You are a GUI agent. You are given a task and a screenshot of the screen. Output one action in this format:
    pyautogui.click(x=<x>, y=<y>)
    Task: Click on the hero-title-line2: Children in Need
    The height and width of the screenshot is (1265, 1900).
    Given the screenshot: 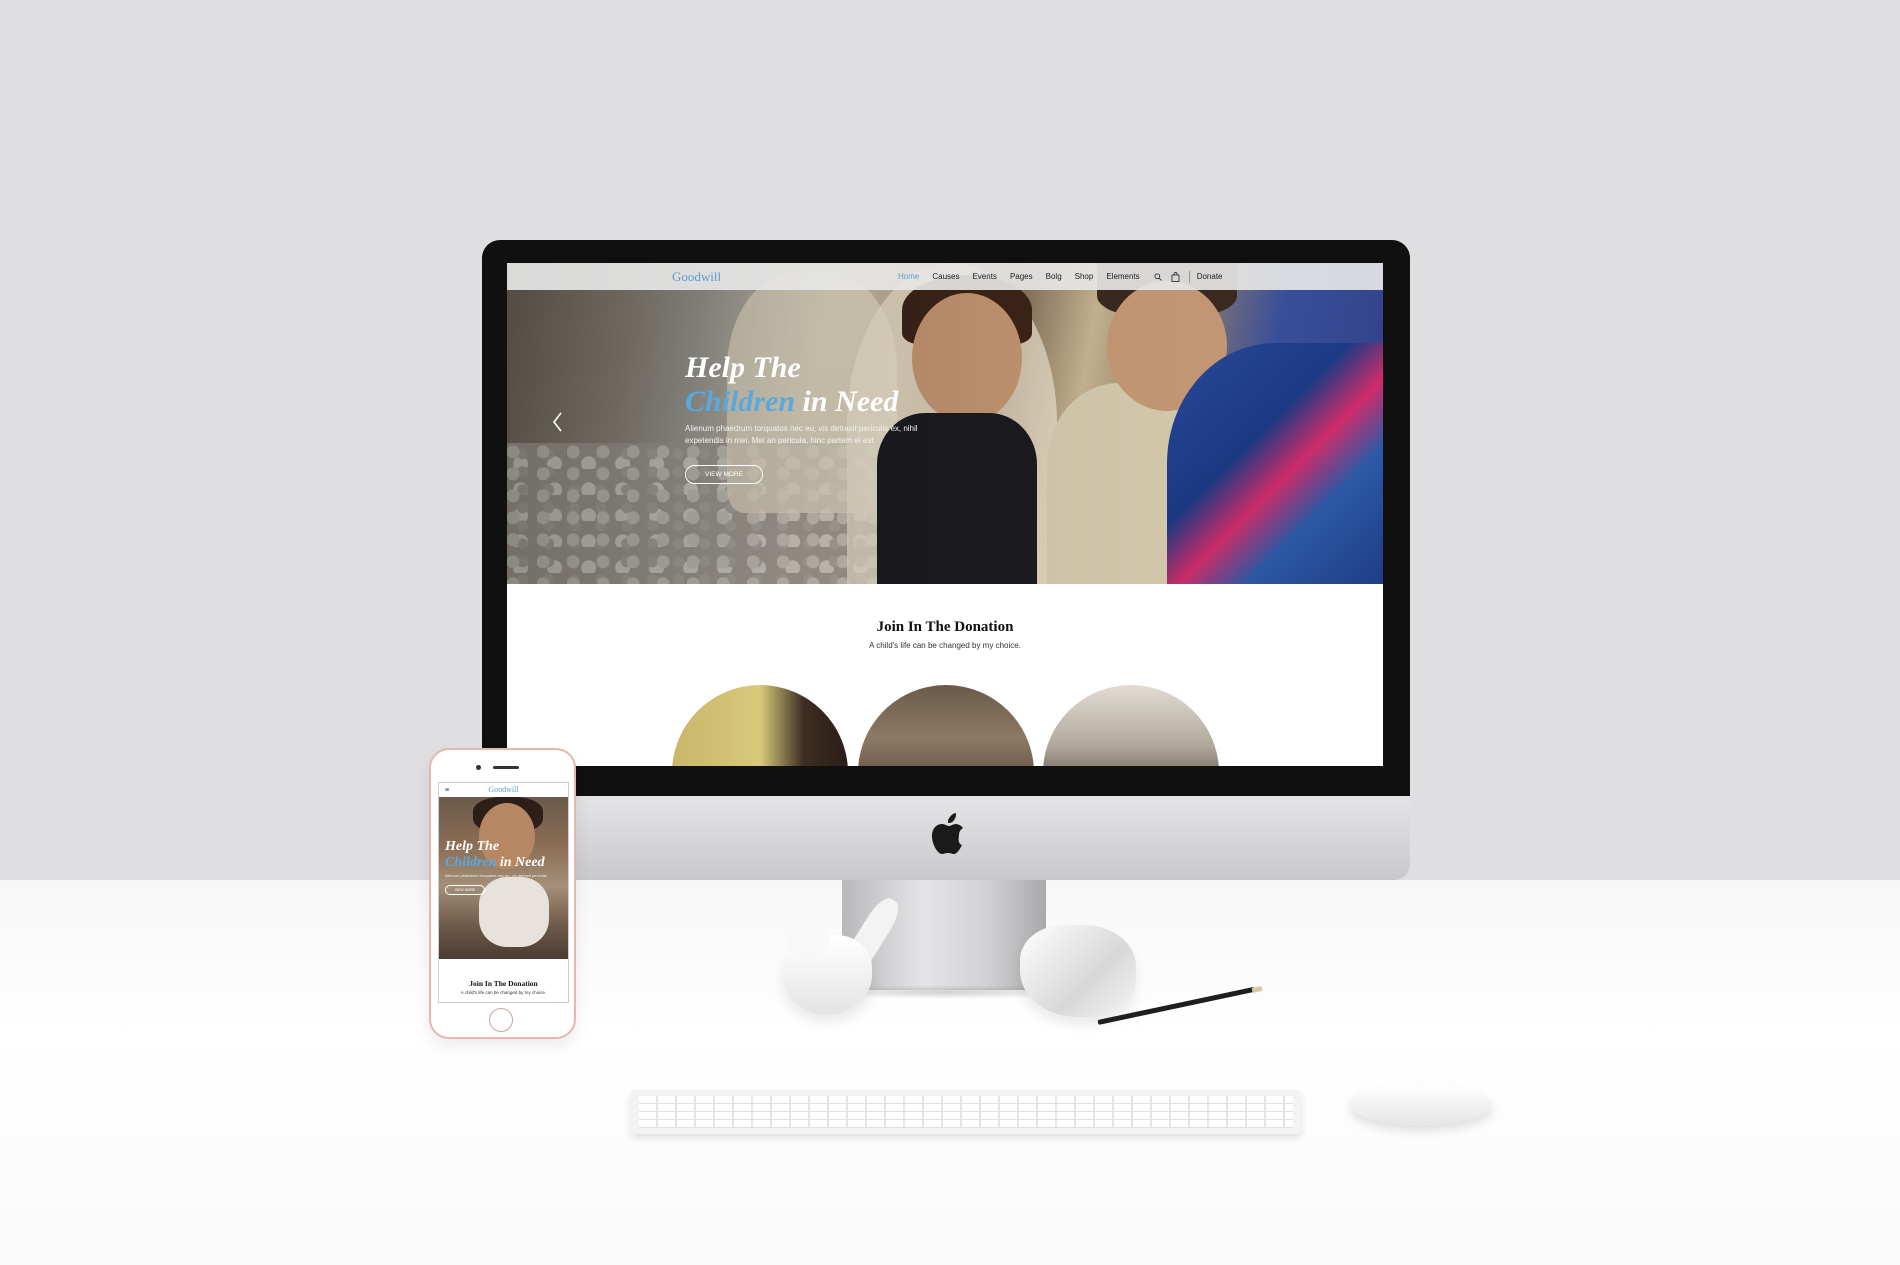 What is the action you would take?
    pyautogui.click(x=791, y=402)
    